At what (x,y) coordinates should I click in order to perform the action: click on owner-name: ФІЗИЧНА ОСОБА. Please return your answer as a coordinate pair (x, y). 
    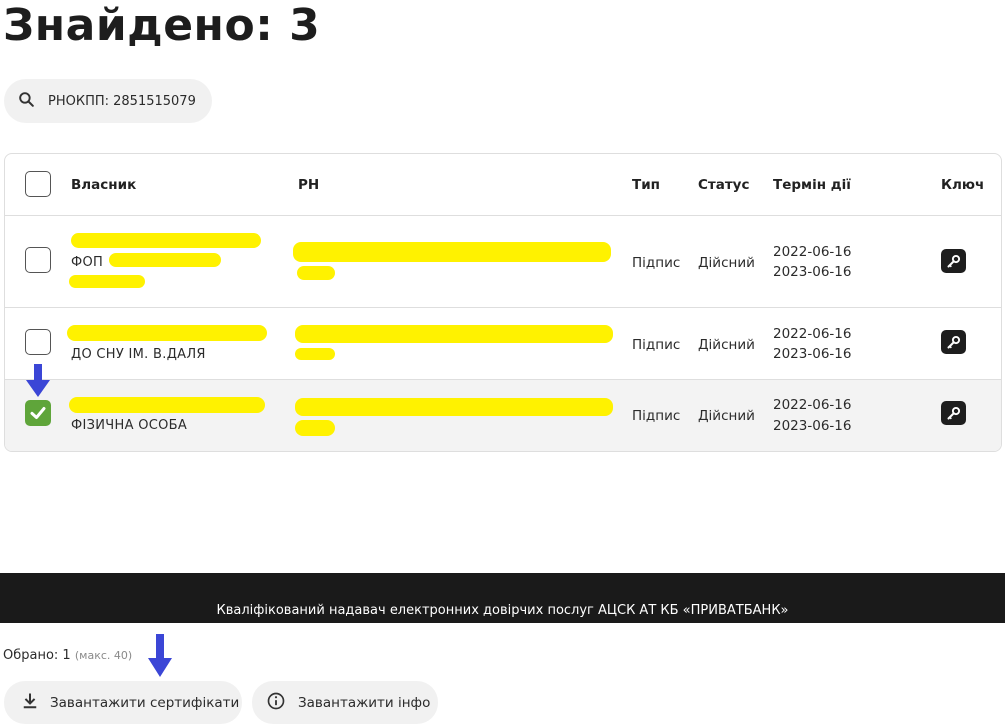
    Looking at the image, I should click on (129, 425).